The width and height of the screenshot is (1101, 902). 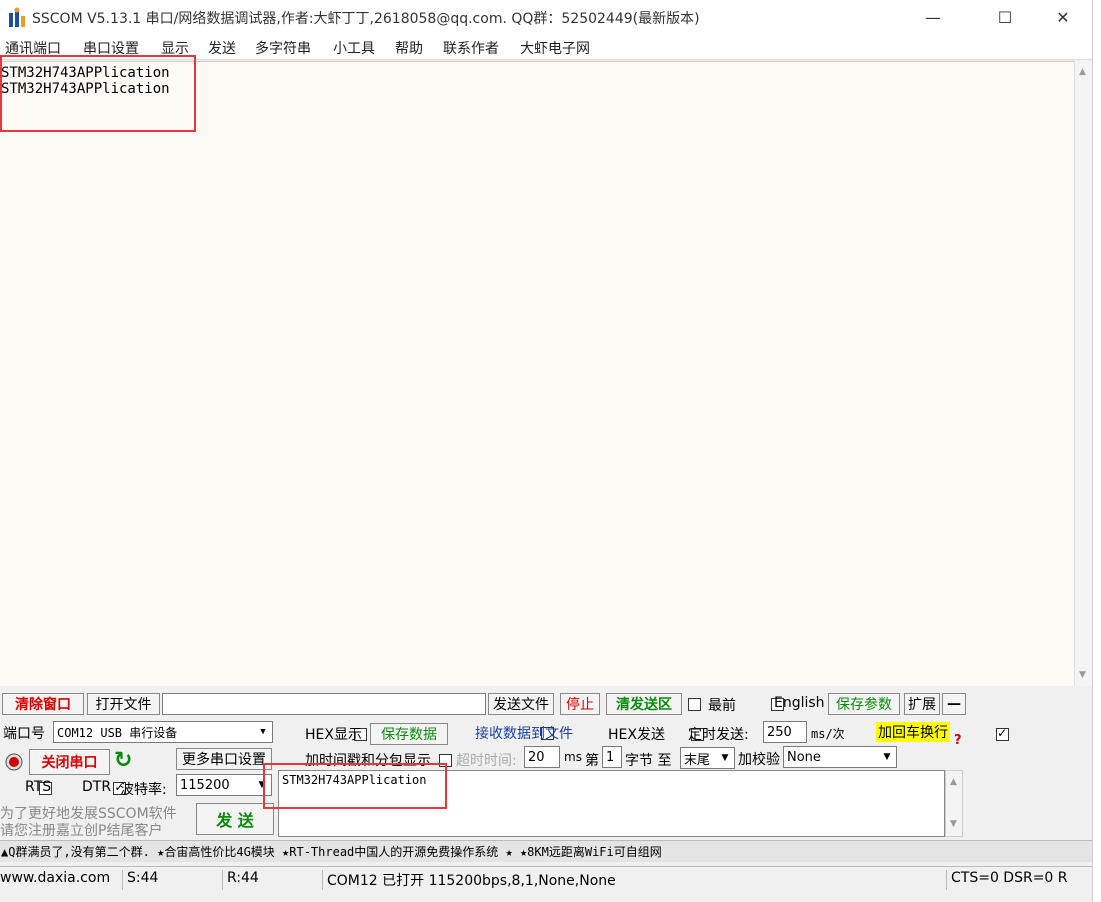 I want to click on topmost-label: 最前, so click(x=722, y=706).